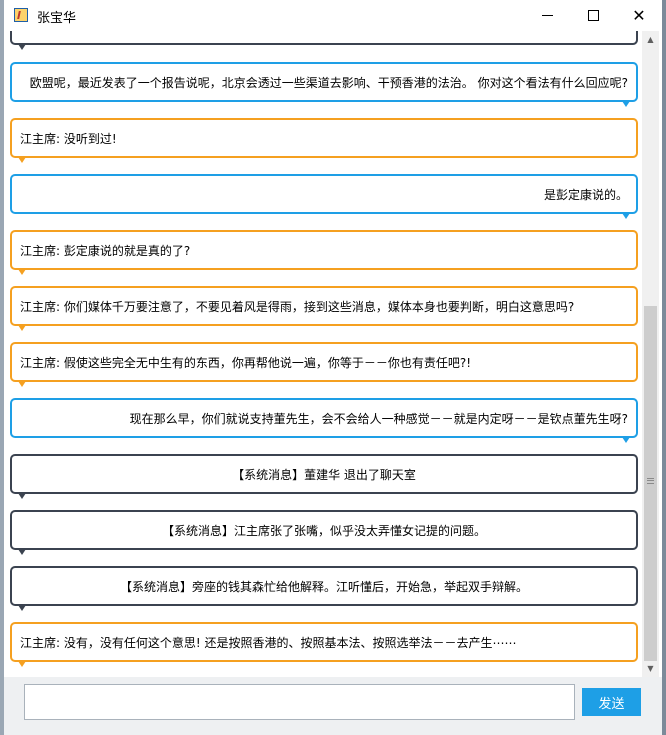 Image resolution: width=666 pixels, height=735 pixels. Describe the element at coordinates (299, 702) in the screenshot. I see `message-input` at that location.